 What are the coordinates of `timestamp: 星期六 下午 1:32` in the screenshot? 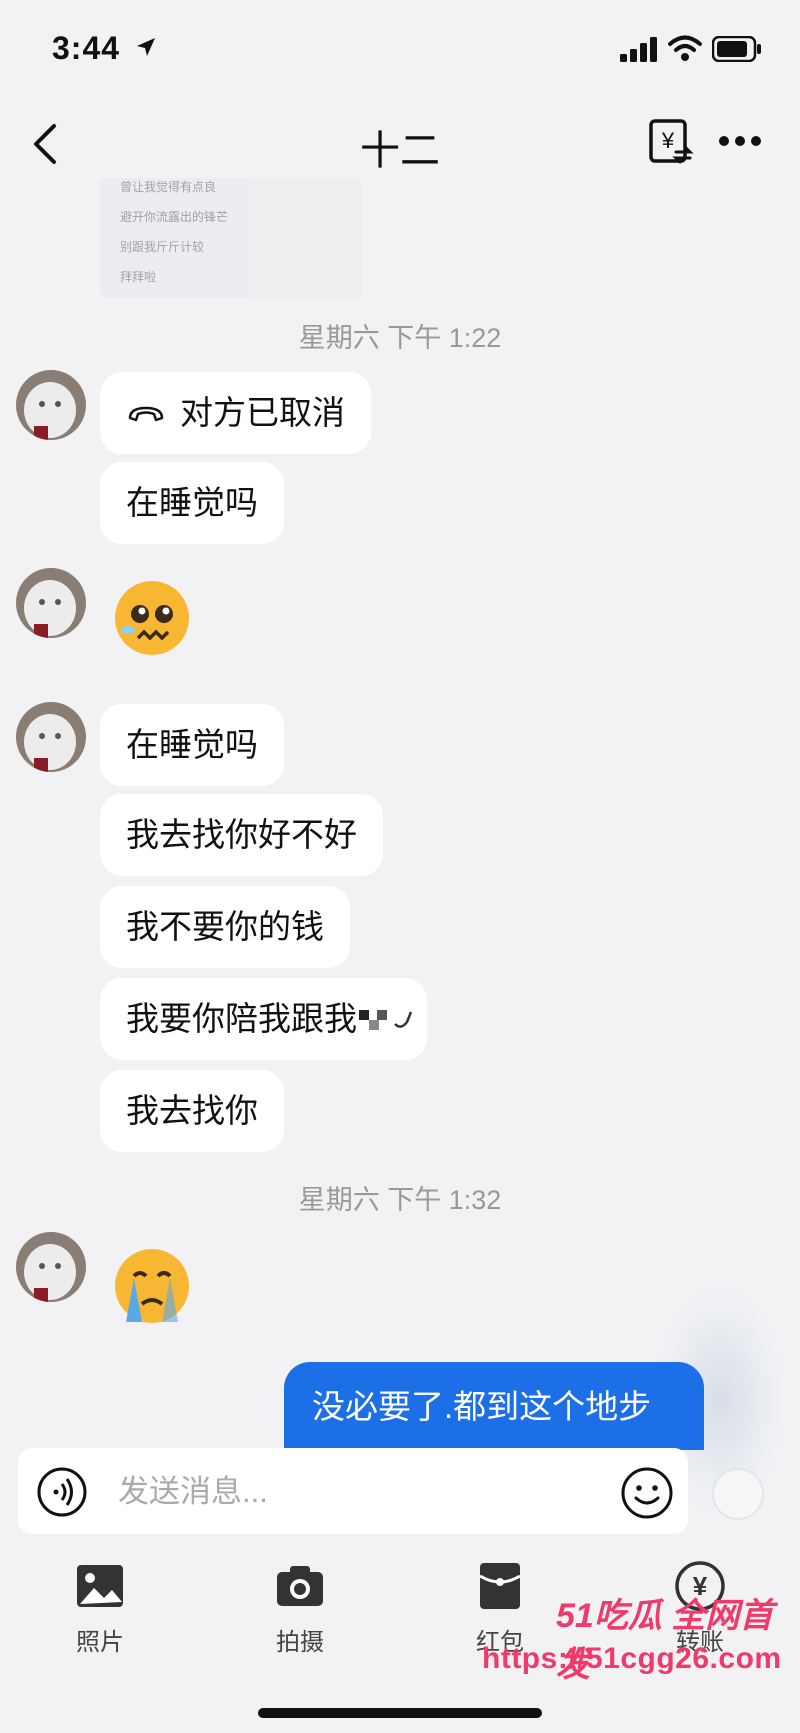 It's located at (400, 1200).